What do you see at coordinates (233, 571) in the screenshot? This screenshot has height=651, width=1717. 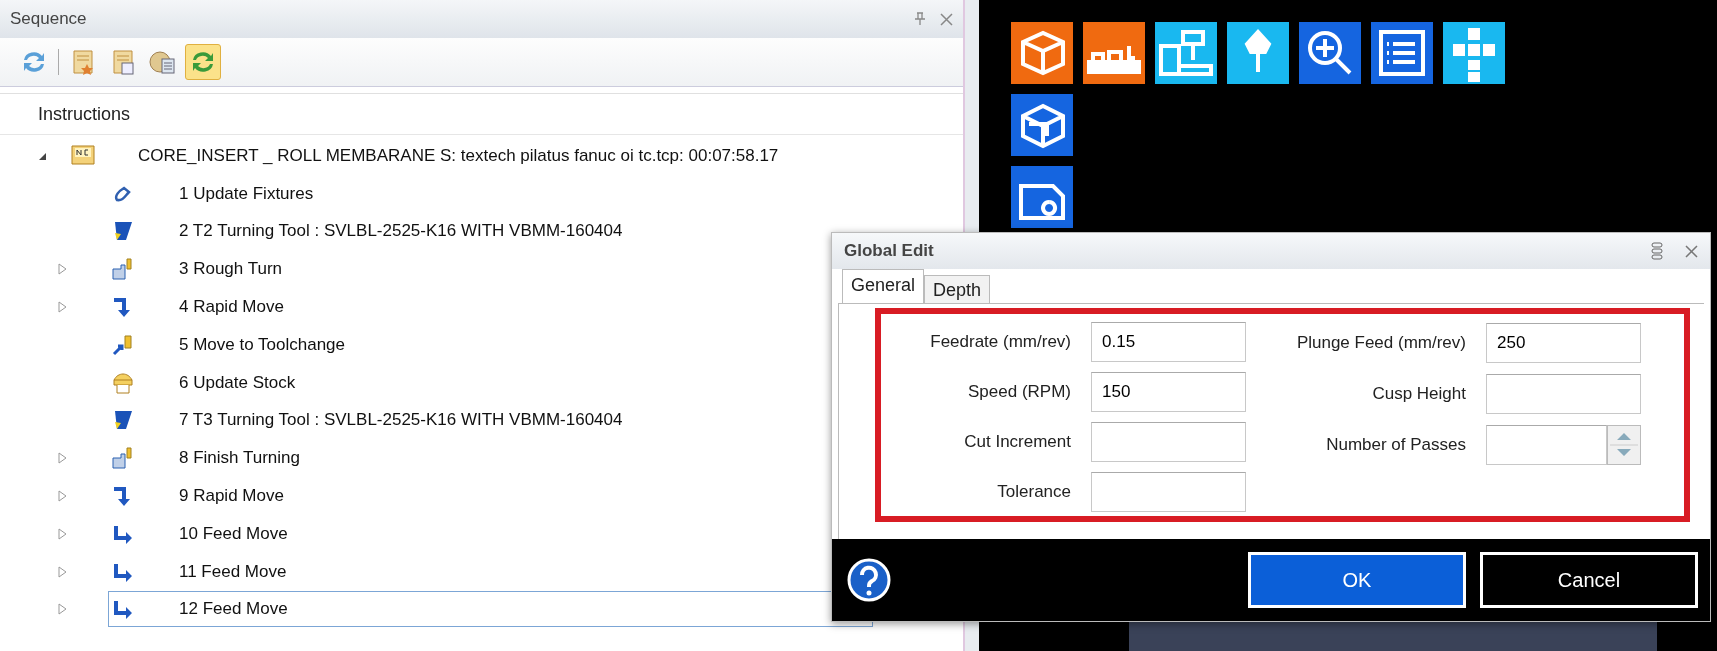 I see `tree-item: 11 Feed Move` at bounding box center [233, 571].